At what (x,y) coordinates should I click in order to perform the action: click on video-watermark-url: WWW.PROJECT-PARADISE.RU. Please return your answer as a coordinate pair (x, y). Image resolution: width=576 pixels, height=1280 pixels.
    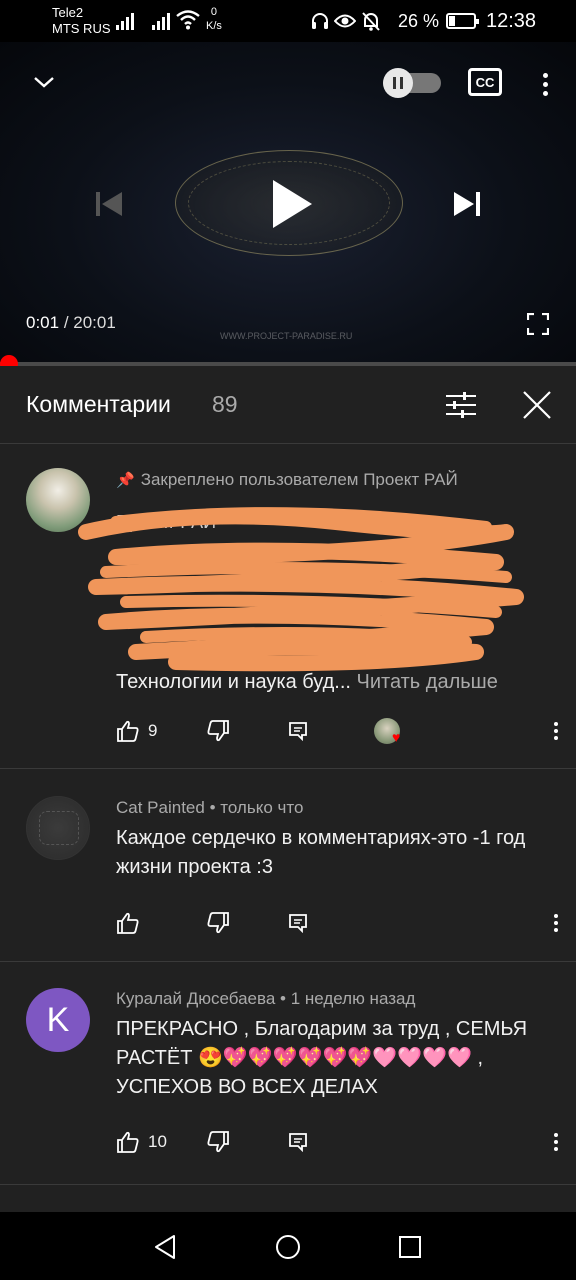
    Looking at the image, I should click on (286, 336).